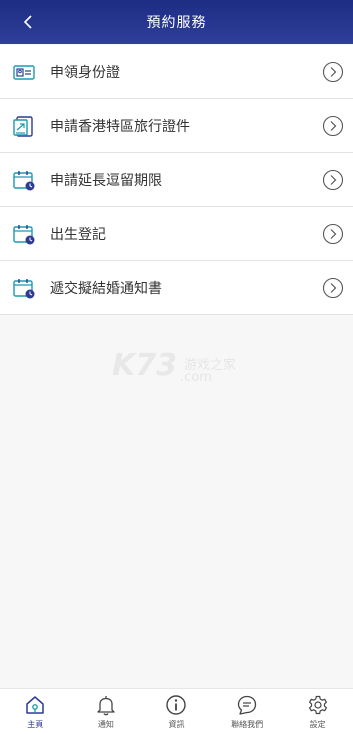 This screenshot has width=353, height=734. What do you see at coordinates (196, 377) in the screenshot?
I see `watermark-domain: .com` at bounding box center [196, 377].